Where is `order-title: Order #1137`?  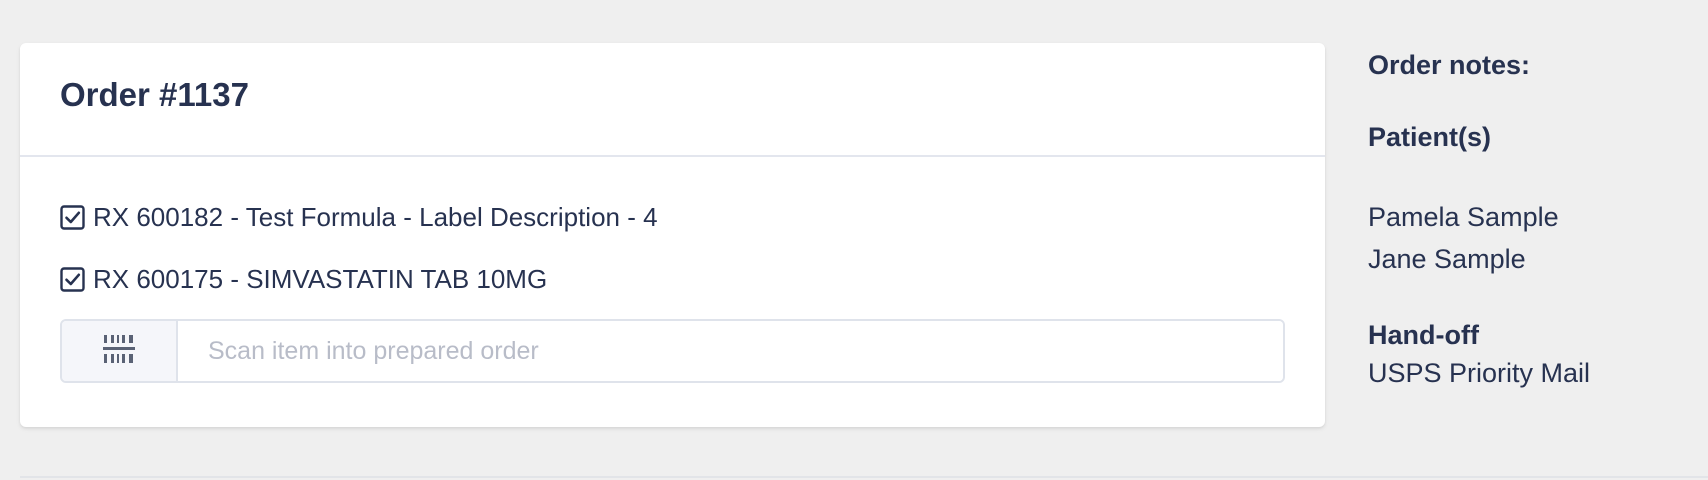 order-title: Order #1137 is located at coordinates (154, 94).